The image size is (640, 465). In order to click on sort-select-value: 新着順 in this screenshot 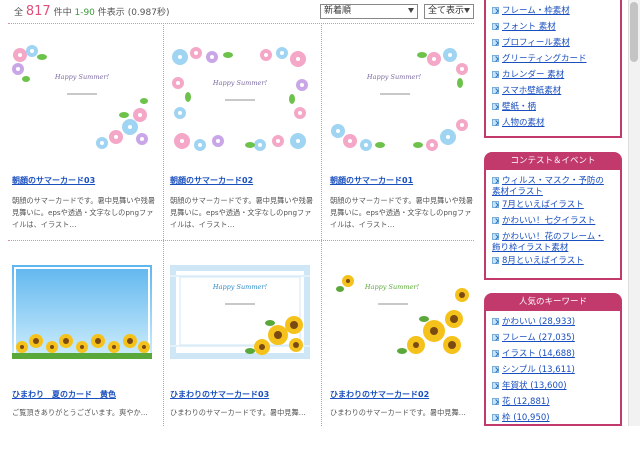, I will do `click(338, 11)`.